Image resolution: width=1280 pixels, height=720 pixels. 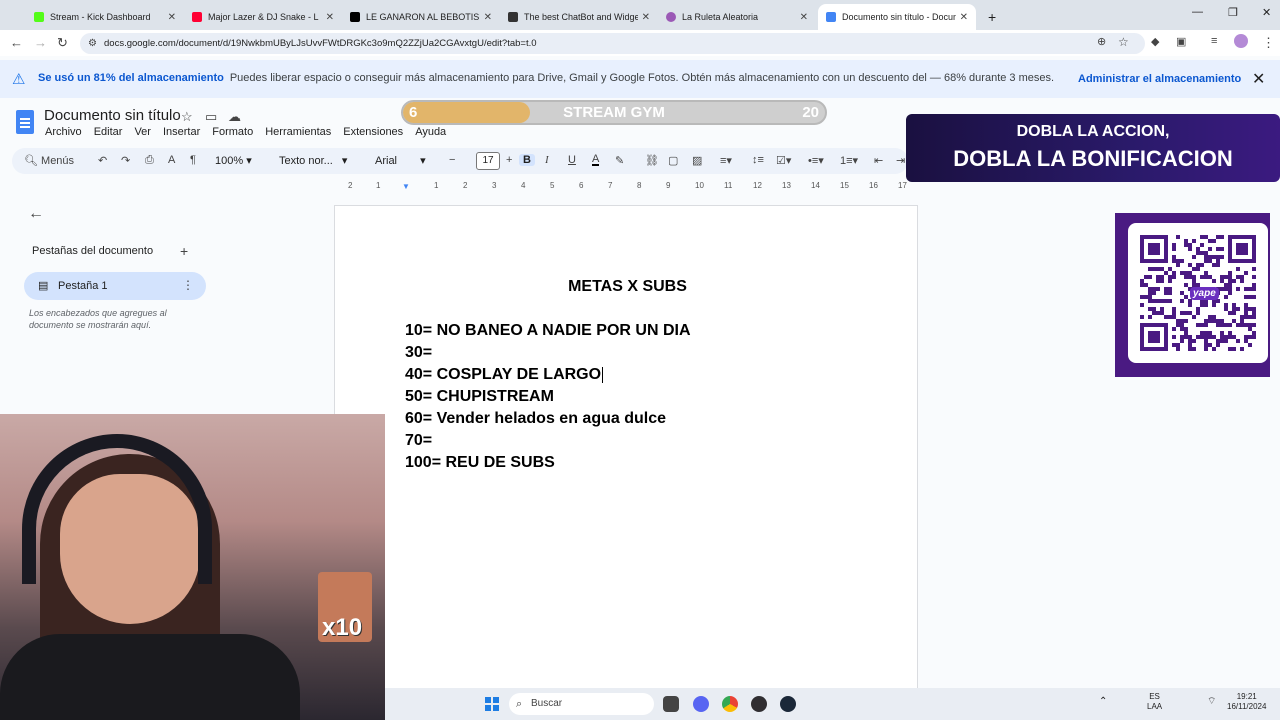 I want to click on comment-icon: ▢, so click(x=673, y=160).